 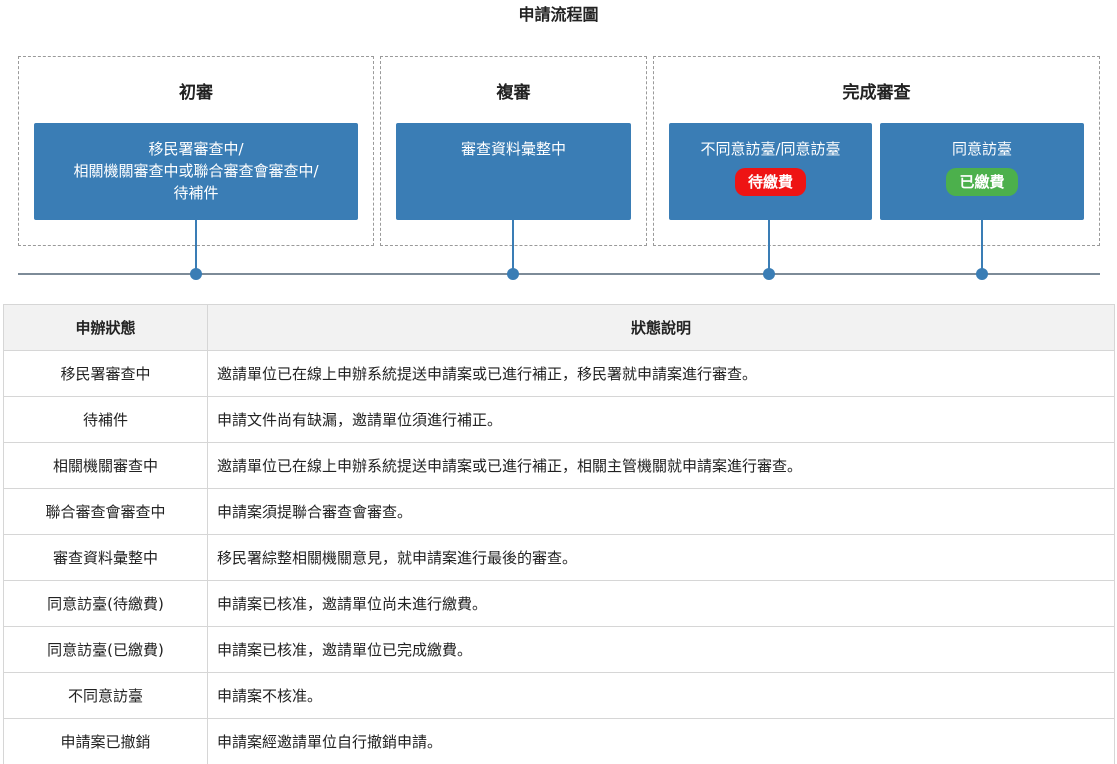 I want to click on box-line: 同意訪臺, so click(x=981, y=149).